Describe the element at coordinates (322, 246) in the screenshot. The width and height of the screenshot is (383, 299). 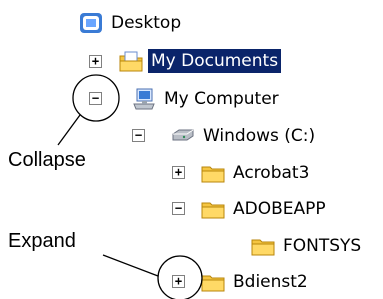
I see `tree-item-label: FONTSYS` at that location.